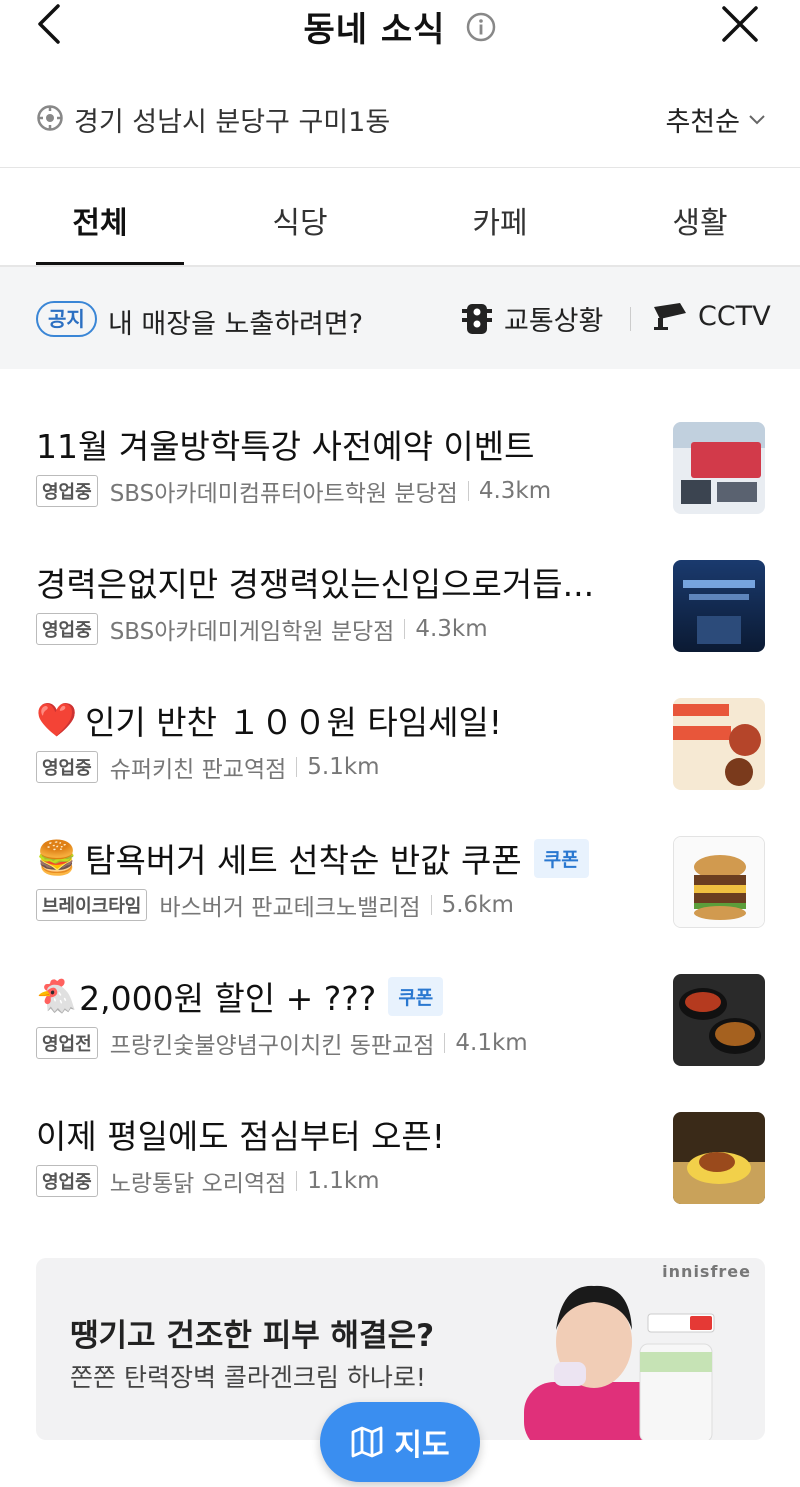 Image resolution: width=800 pixels, height=1487 pixels. Describe the element at coordinates (734, 316) in the screenshot. I see `cctv-label: CCTV` at that location.